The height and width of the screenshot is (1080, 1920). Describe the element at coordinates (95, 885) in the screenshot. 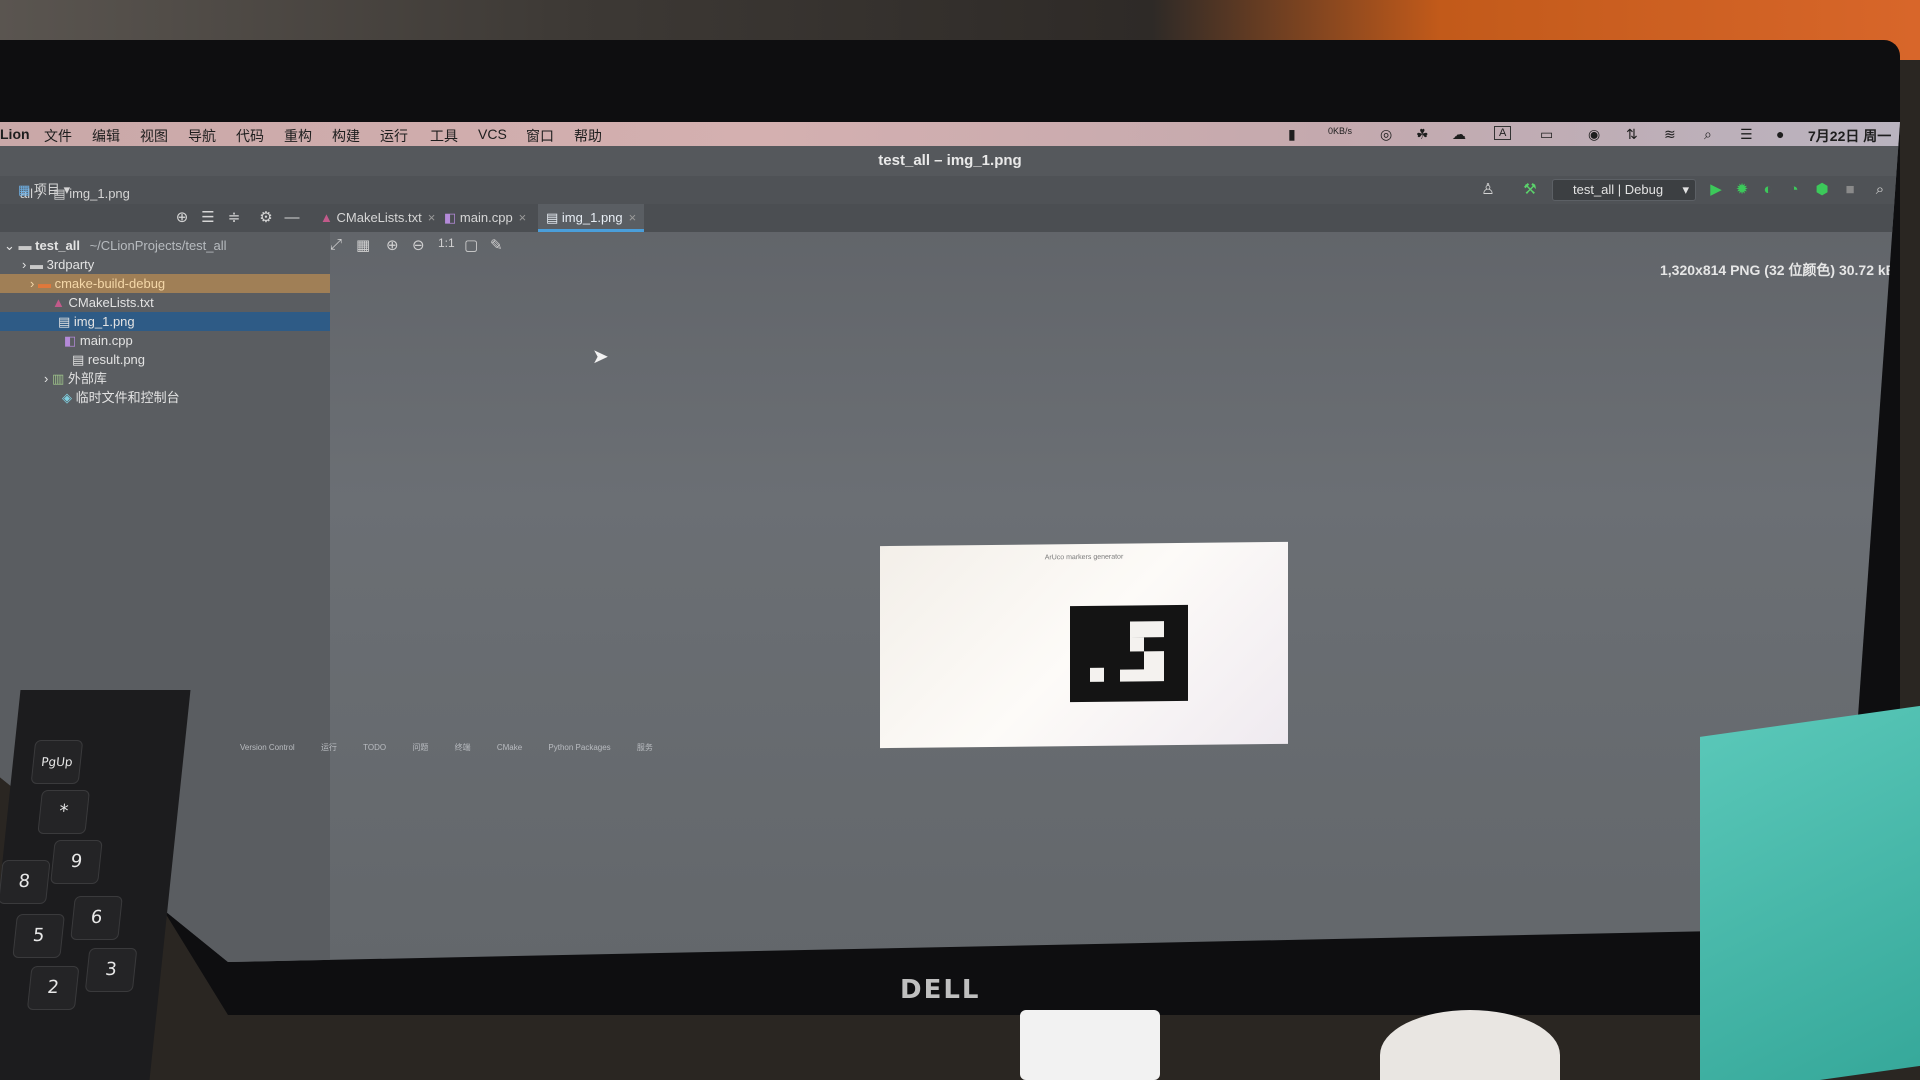

I see `keyboard-numpad: PgUp * 9 8 5 6 2 3` at that location.